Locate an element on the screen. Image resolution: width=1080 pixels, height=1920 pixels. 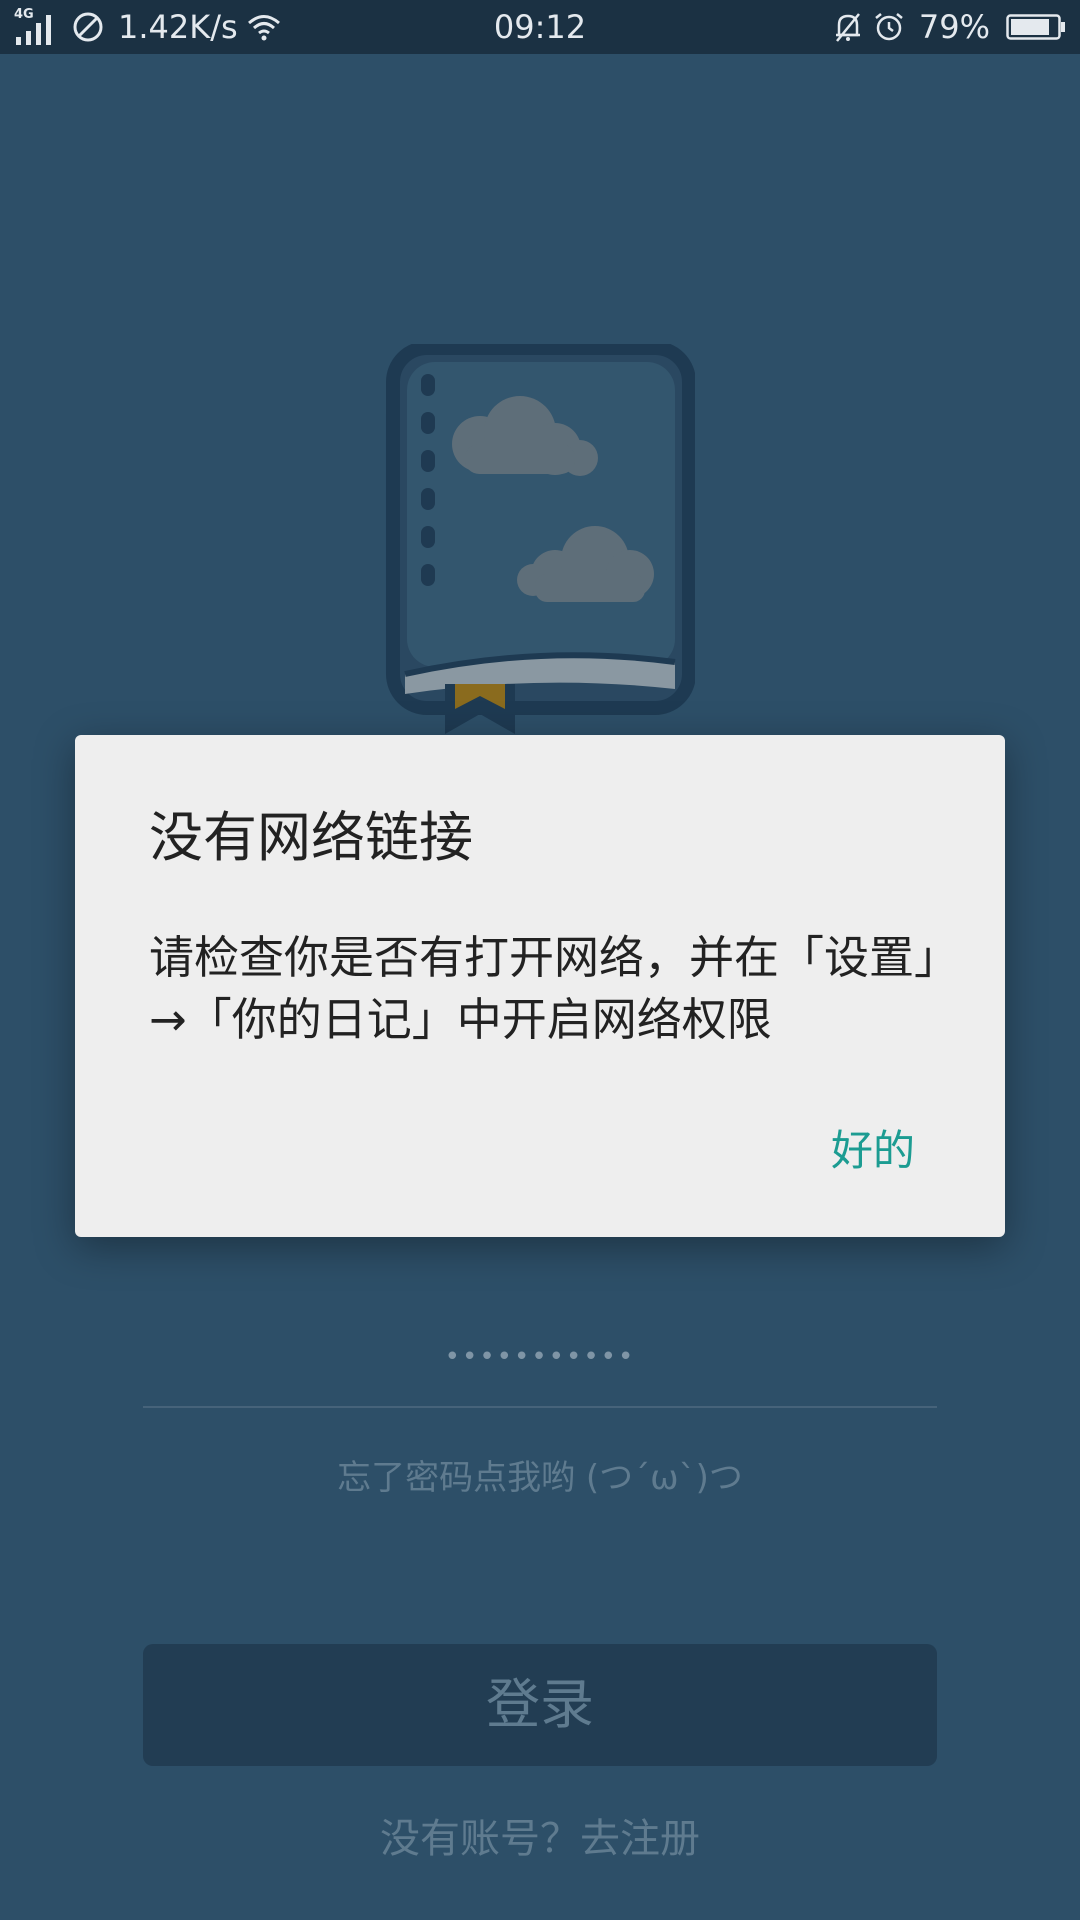
battery-percent: 79% is located at coordinates (954, 27).